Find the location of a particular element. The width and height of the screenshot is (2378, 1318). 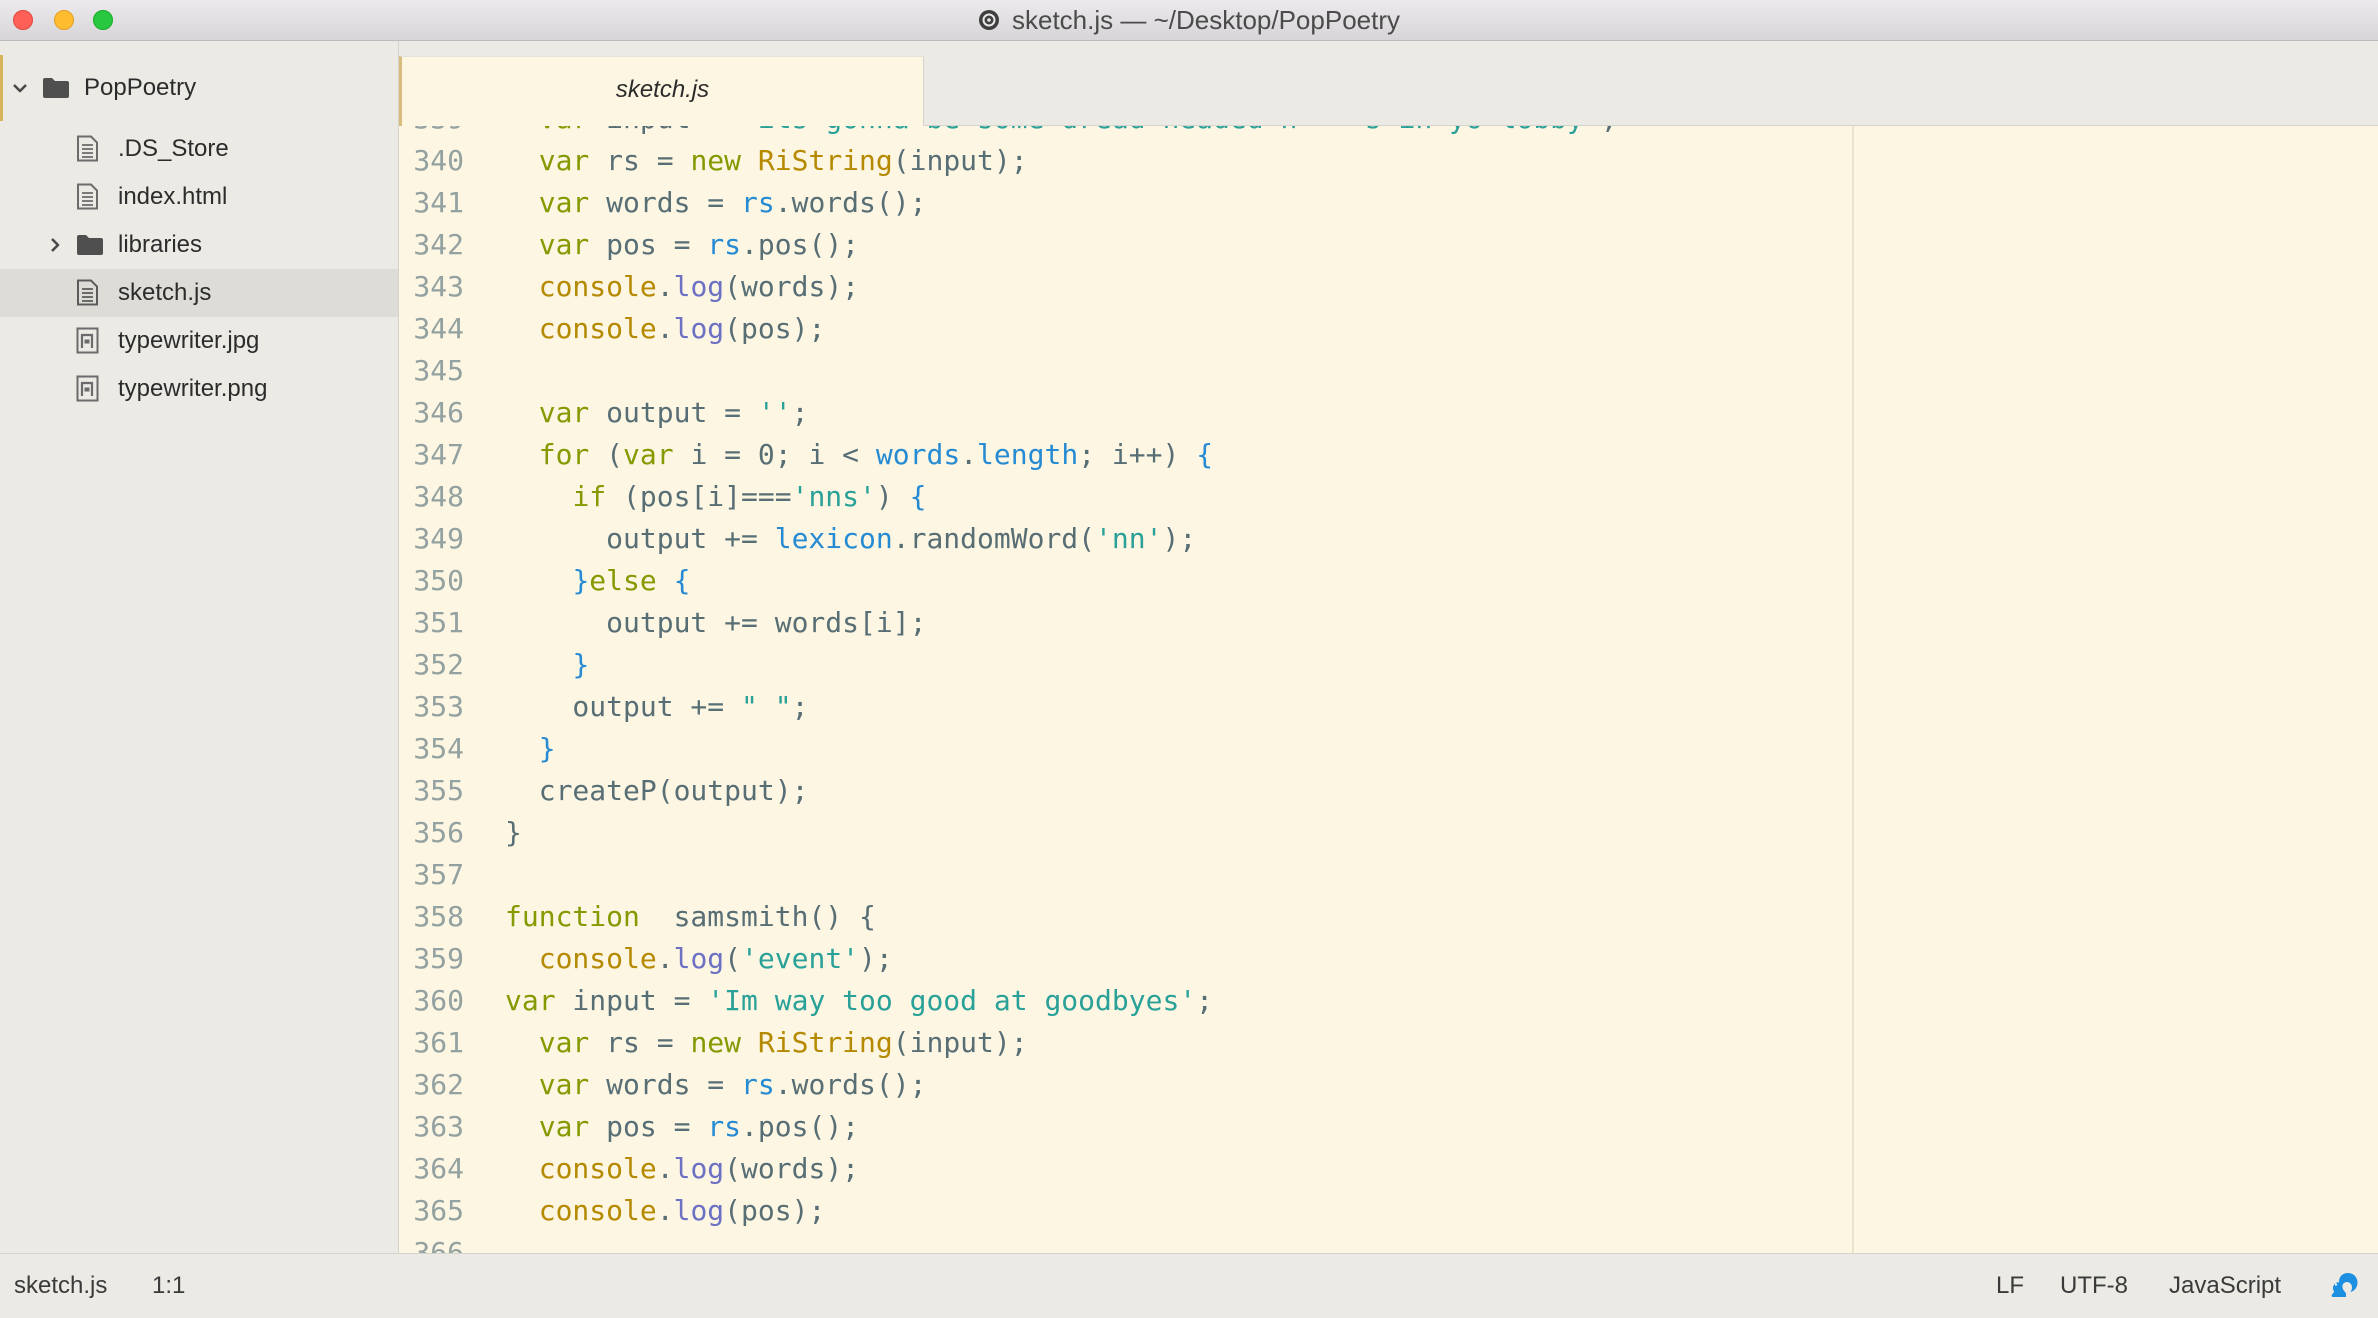

code-line: 354 } is located at coordinates (1388, 749).